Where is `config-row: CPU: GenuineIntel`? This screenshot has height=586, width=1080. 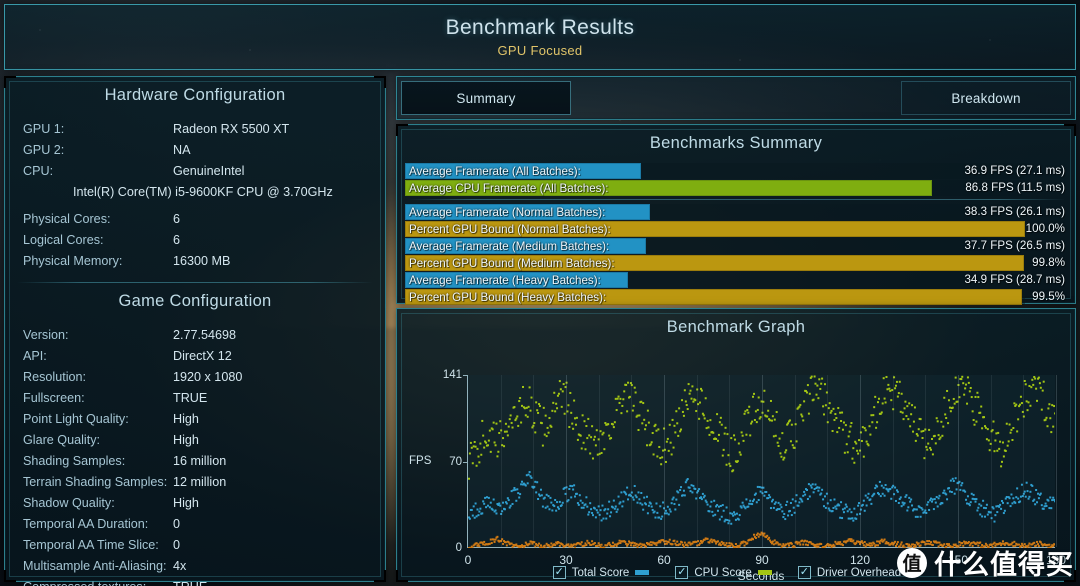 config-row: CPU: GenuineIntel is located at coordinates (195, 171).